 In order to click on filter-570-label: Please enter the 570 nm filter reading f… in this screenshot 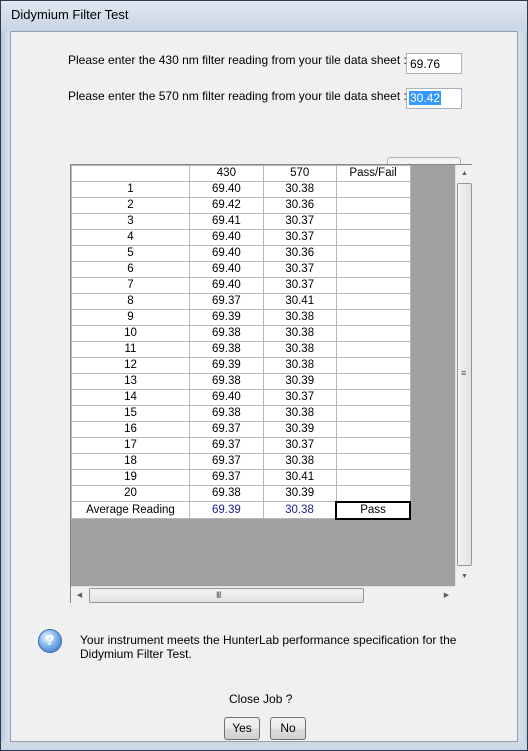, I will do `click(237, 96)`.